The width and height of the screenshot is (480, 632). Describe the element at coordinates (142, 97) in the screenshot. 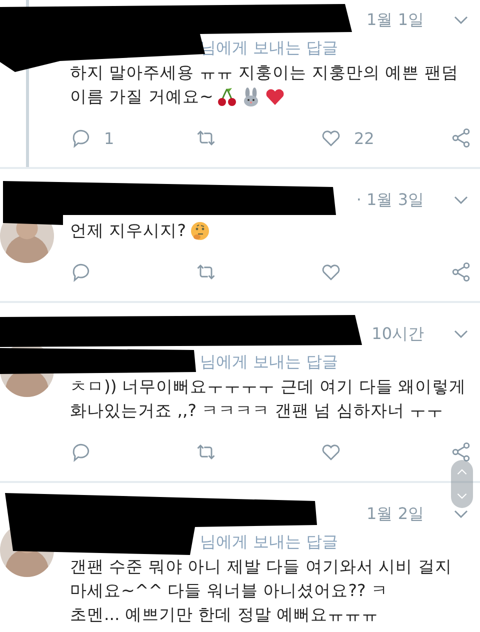

I see `tweet-text: 이름 가질 거예요~` at that location.